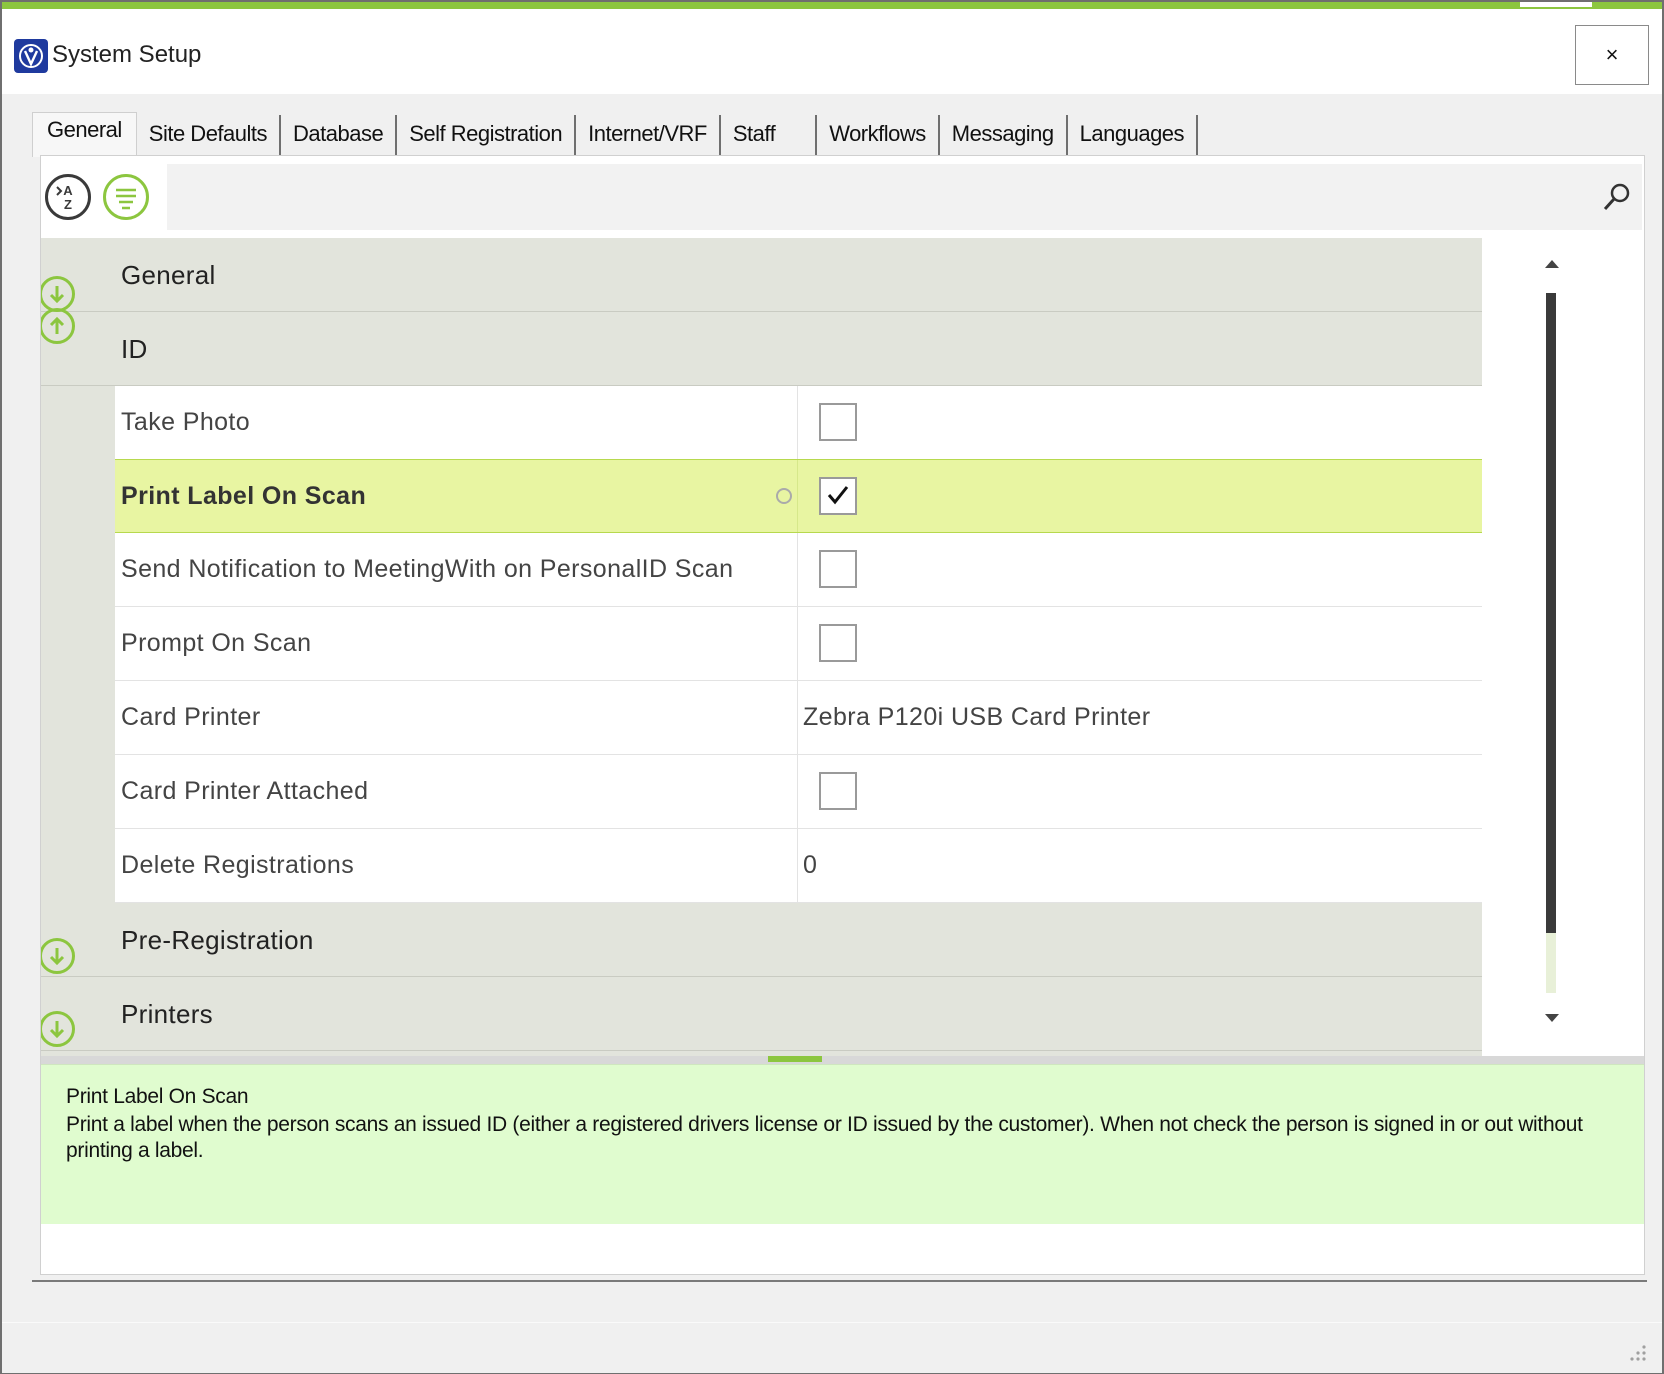 The image size is (1664, 1374). What do you see at coordinates (839, 1281) in the screenshot?
I see `footer-divider` at bounding box center [839, 1281].